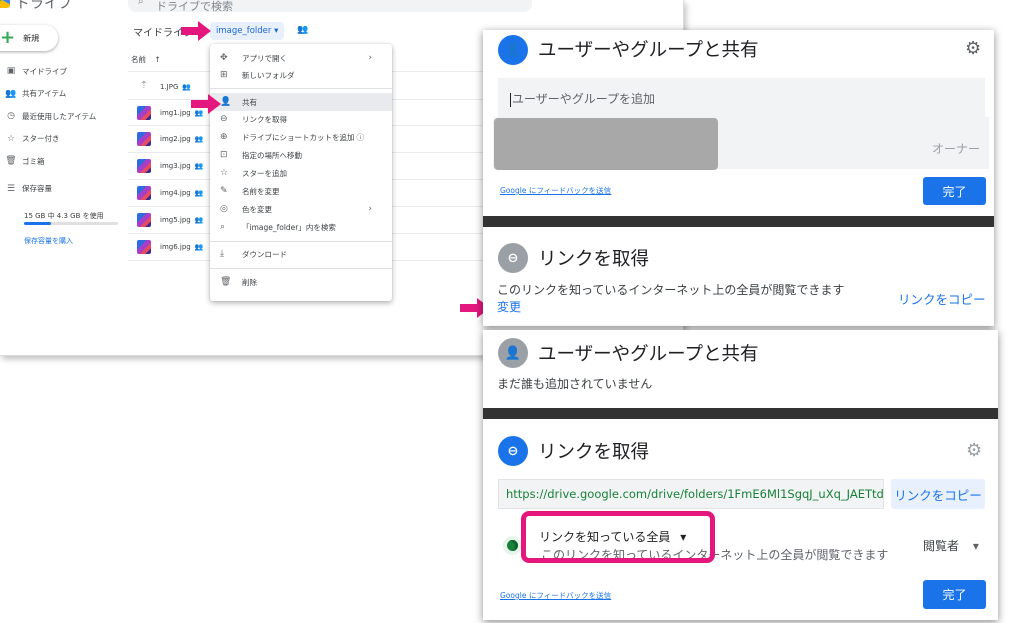 This screenshot has width=1024, height=623. What do you see at coordinates (62, 71) in the screenshot?
I see `sidebar-item-my-drive: ▣ マイドライブ` at bounding box center [62, 71].